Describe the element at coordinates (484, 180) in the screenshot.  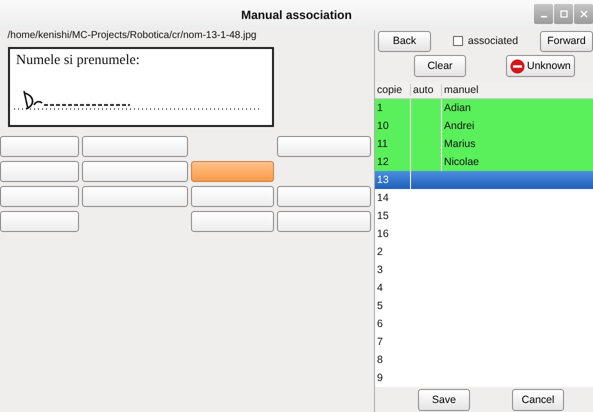
I see `table-row: 13` at that location.